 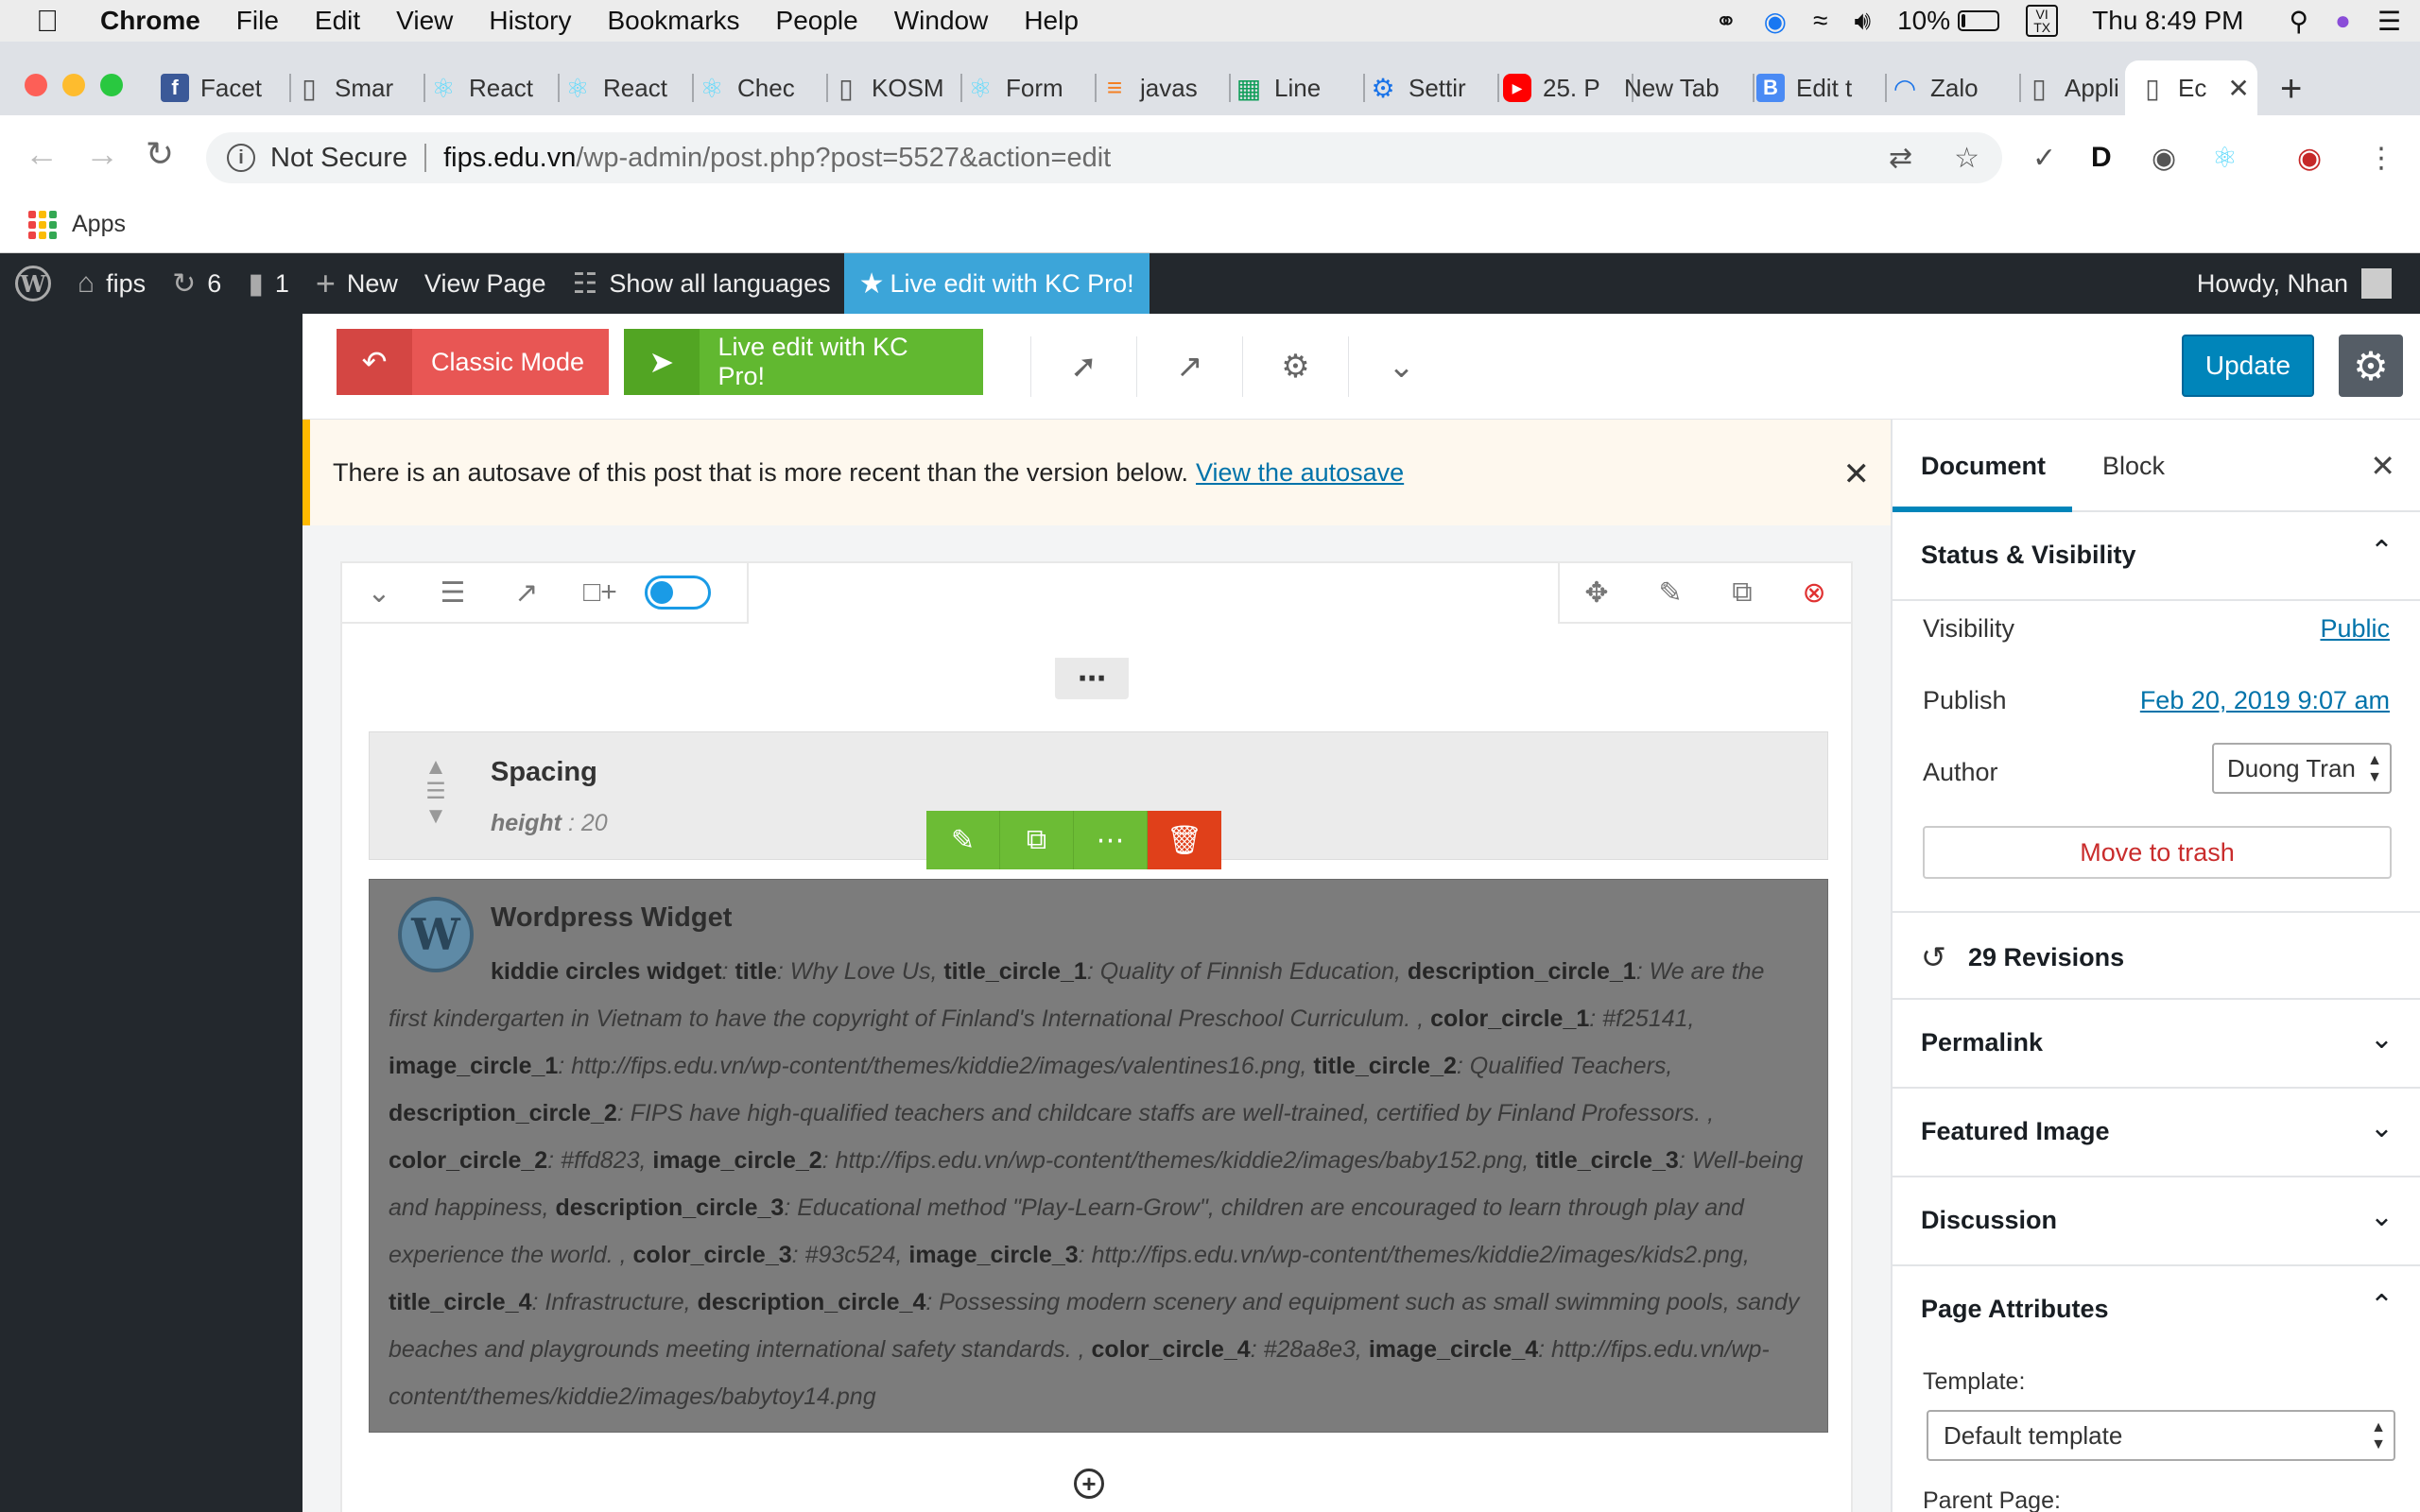 What do you see at coordinates (2298, 21) in the screenshot?
I see `spotlight-icon: ⚲` at bounding box center [2298, 21].